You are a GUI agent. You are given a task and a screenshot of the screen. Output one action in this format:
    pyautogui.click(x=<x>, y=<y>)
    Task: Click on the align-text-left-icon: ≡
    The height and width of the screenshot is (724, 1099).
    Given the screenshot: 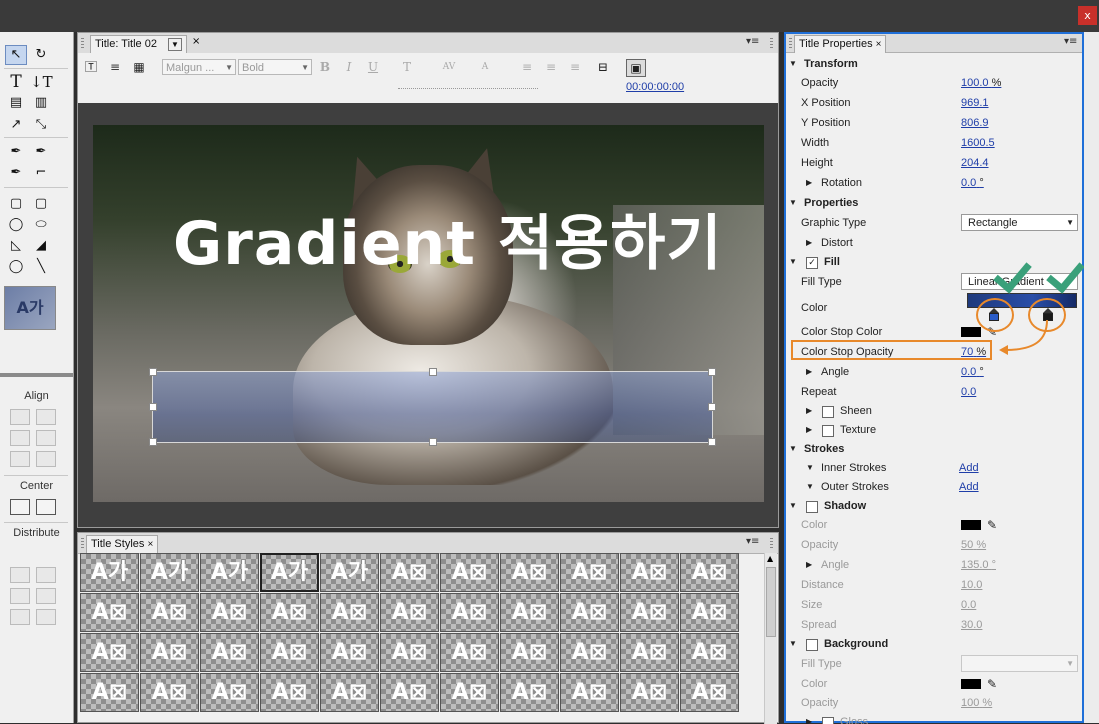 What is the action you would take?
    pyautogui.click(x=527, y=67)
    